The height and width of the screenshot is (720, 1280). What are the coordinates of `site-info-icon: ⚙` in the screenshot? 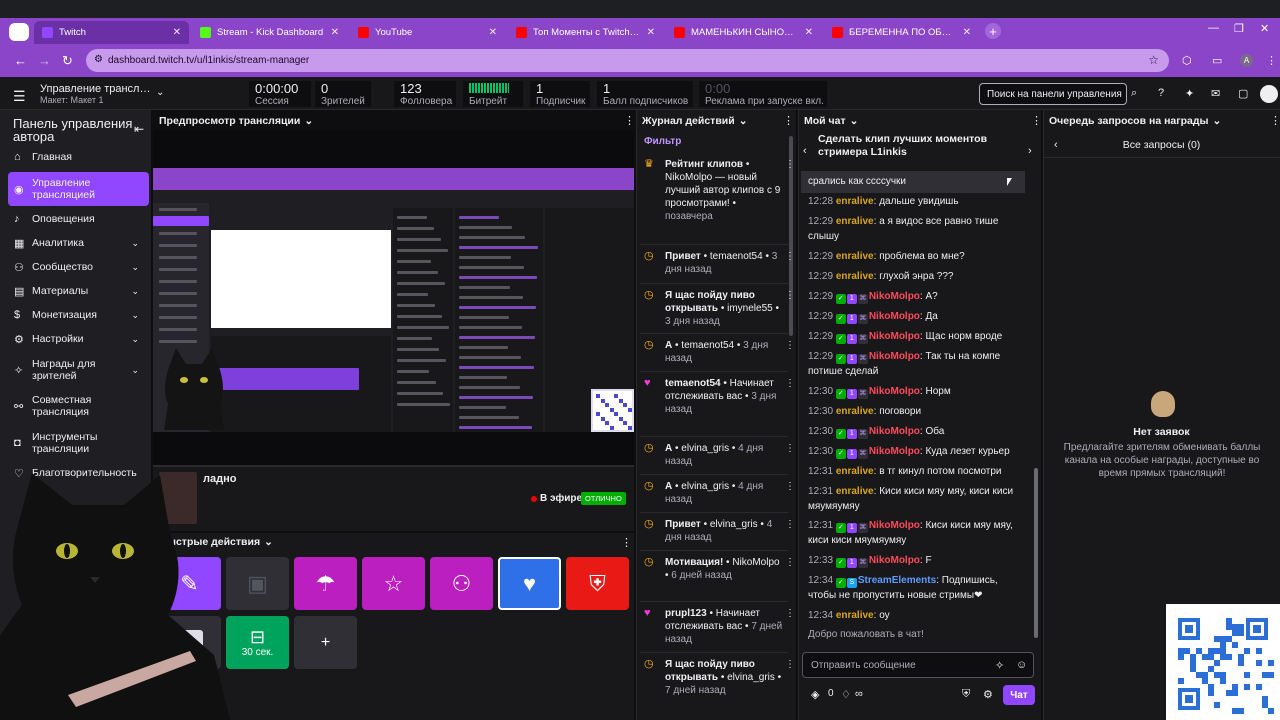 It's located at (98, 59).